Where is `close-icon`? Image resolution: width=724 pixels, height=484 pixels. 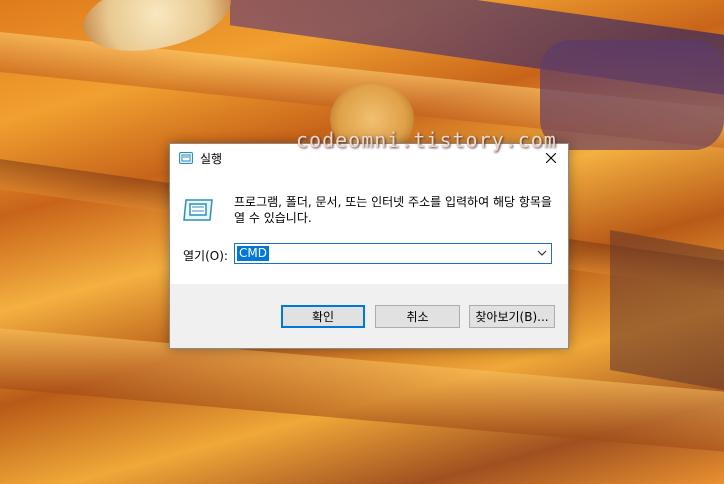
close-icon is located at coordinates (551, 158).